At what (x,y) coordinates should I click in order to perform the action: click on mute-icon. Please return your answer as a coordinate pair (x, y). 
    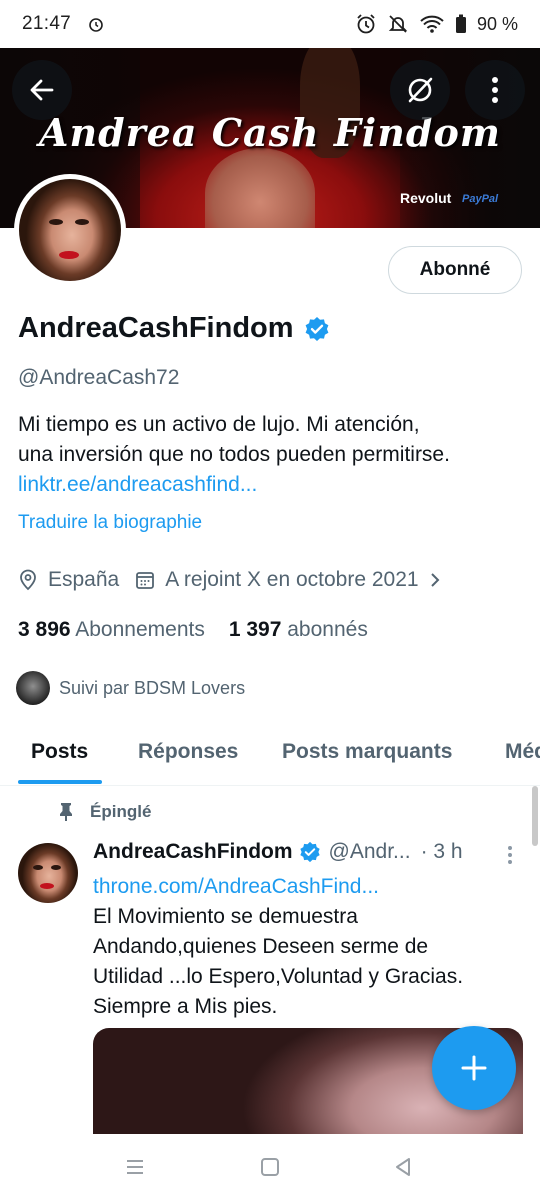
    Looking at the image, I should click on (398, 24).